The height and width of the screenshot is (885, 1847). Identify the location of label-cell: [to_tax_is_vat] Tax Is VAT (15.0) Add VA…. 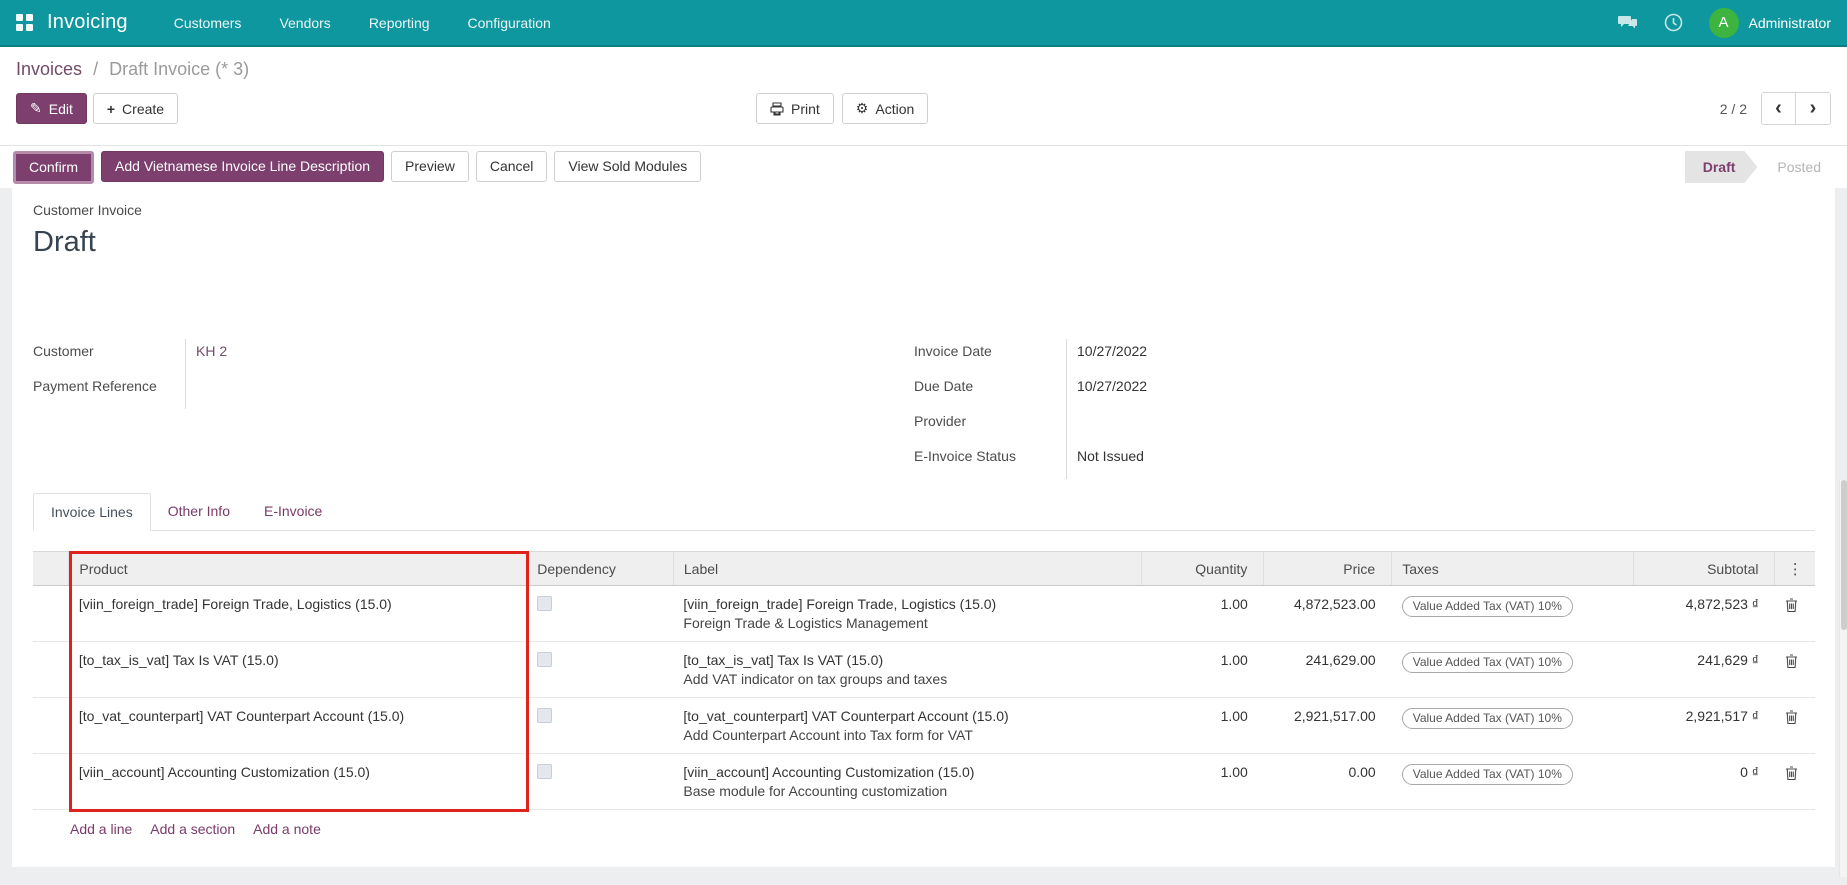
(907, 669).